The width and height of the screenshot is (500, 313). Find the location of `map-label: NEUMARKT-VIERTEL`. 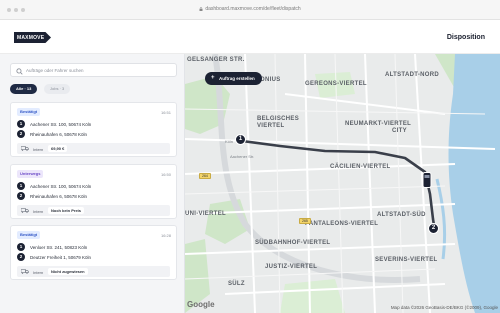

map-label: NEUMARKT-VIERTEL is located at coordinates (378, 124).